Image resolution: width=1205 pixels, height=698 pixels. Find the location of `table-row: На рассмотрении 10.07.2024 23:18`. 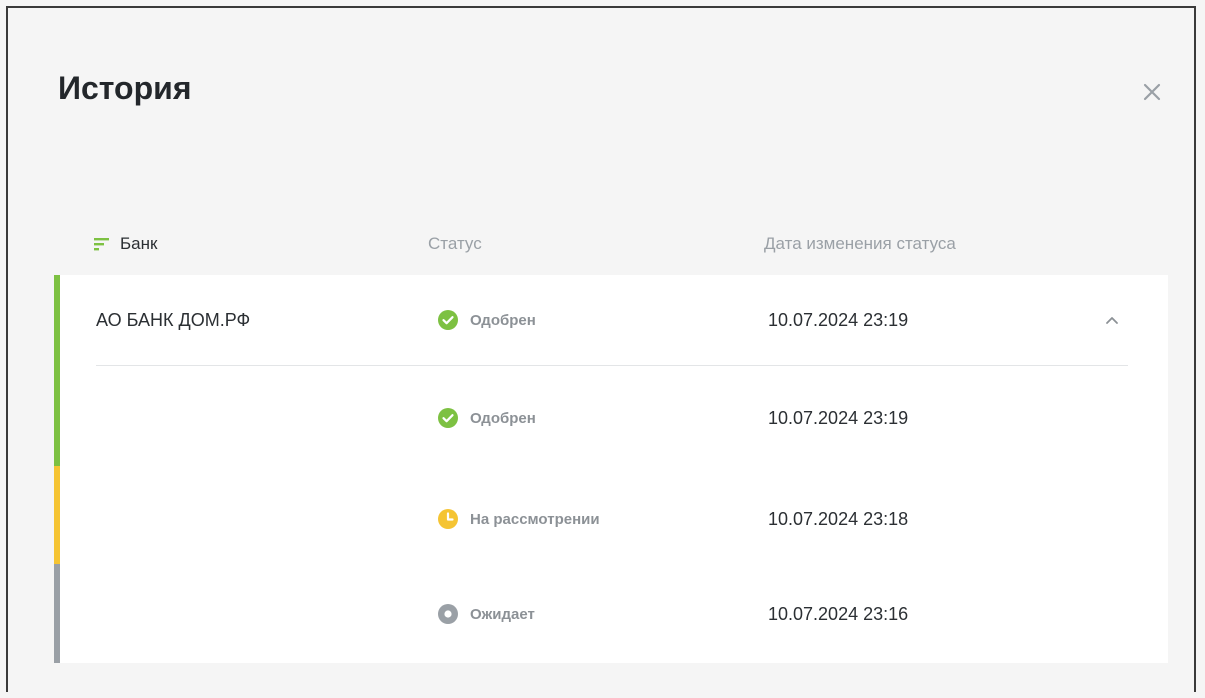

table-row: На рассмотрении 10.07.2024 23:18 is located at coordinates (611, 519).